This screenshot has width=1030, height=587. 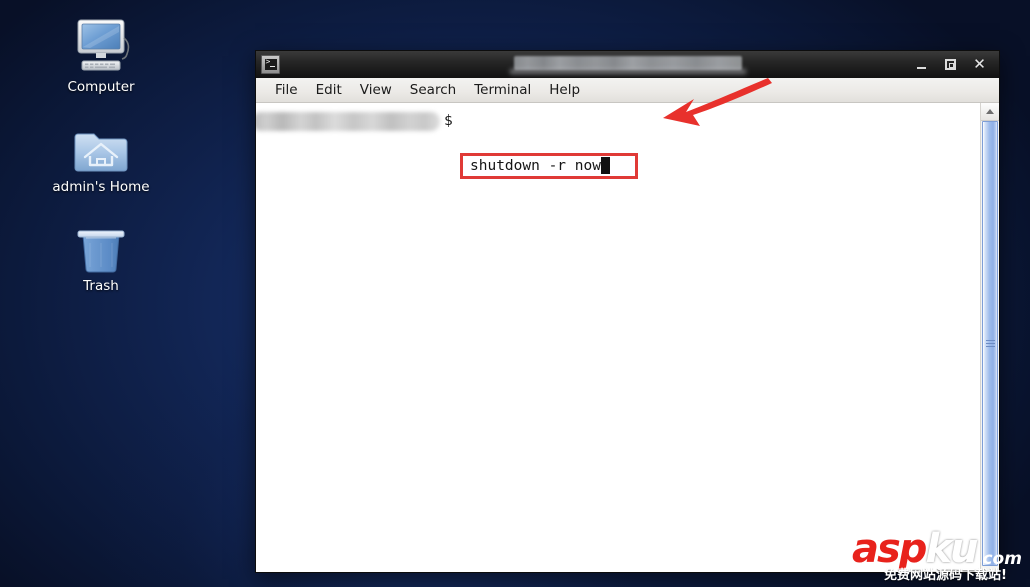 I want to click on scroll-up-icon, so click(x=990, y=111).